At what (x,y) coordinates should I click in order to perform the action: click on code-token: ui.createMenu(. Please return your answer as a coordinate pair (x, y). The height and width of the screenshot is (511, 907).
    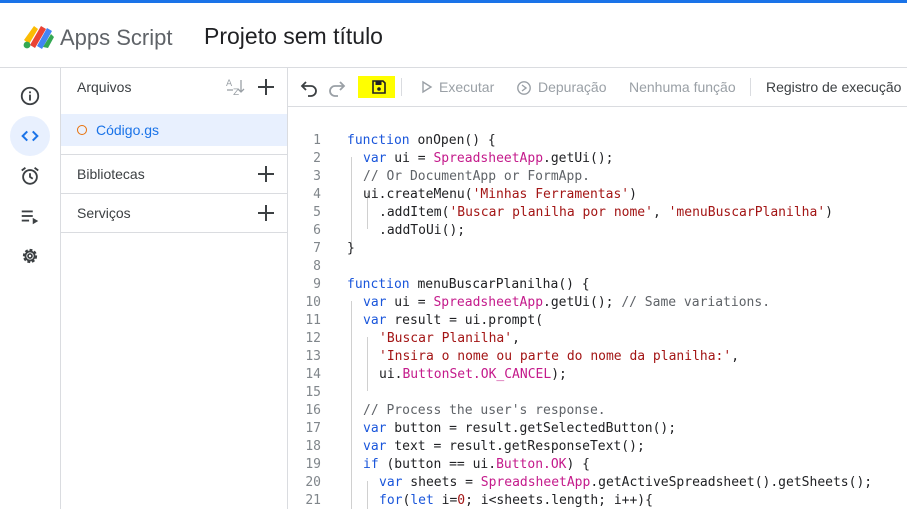
    Looking at the image, I should click on (418, 194).